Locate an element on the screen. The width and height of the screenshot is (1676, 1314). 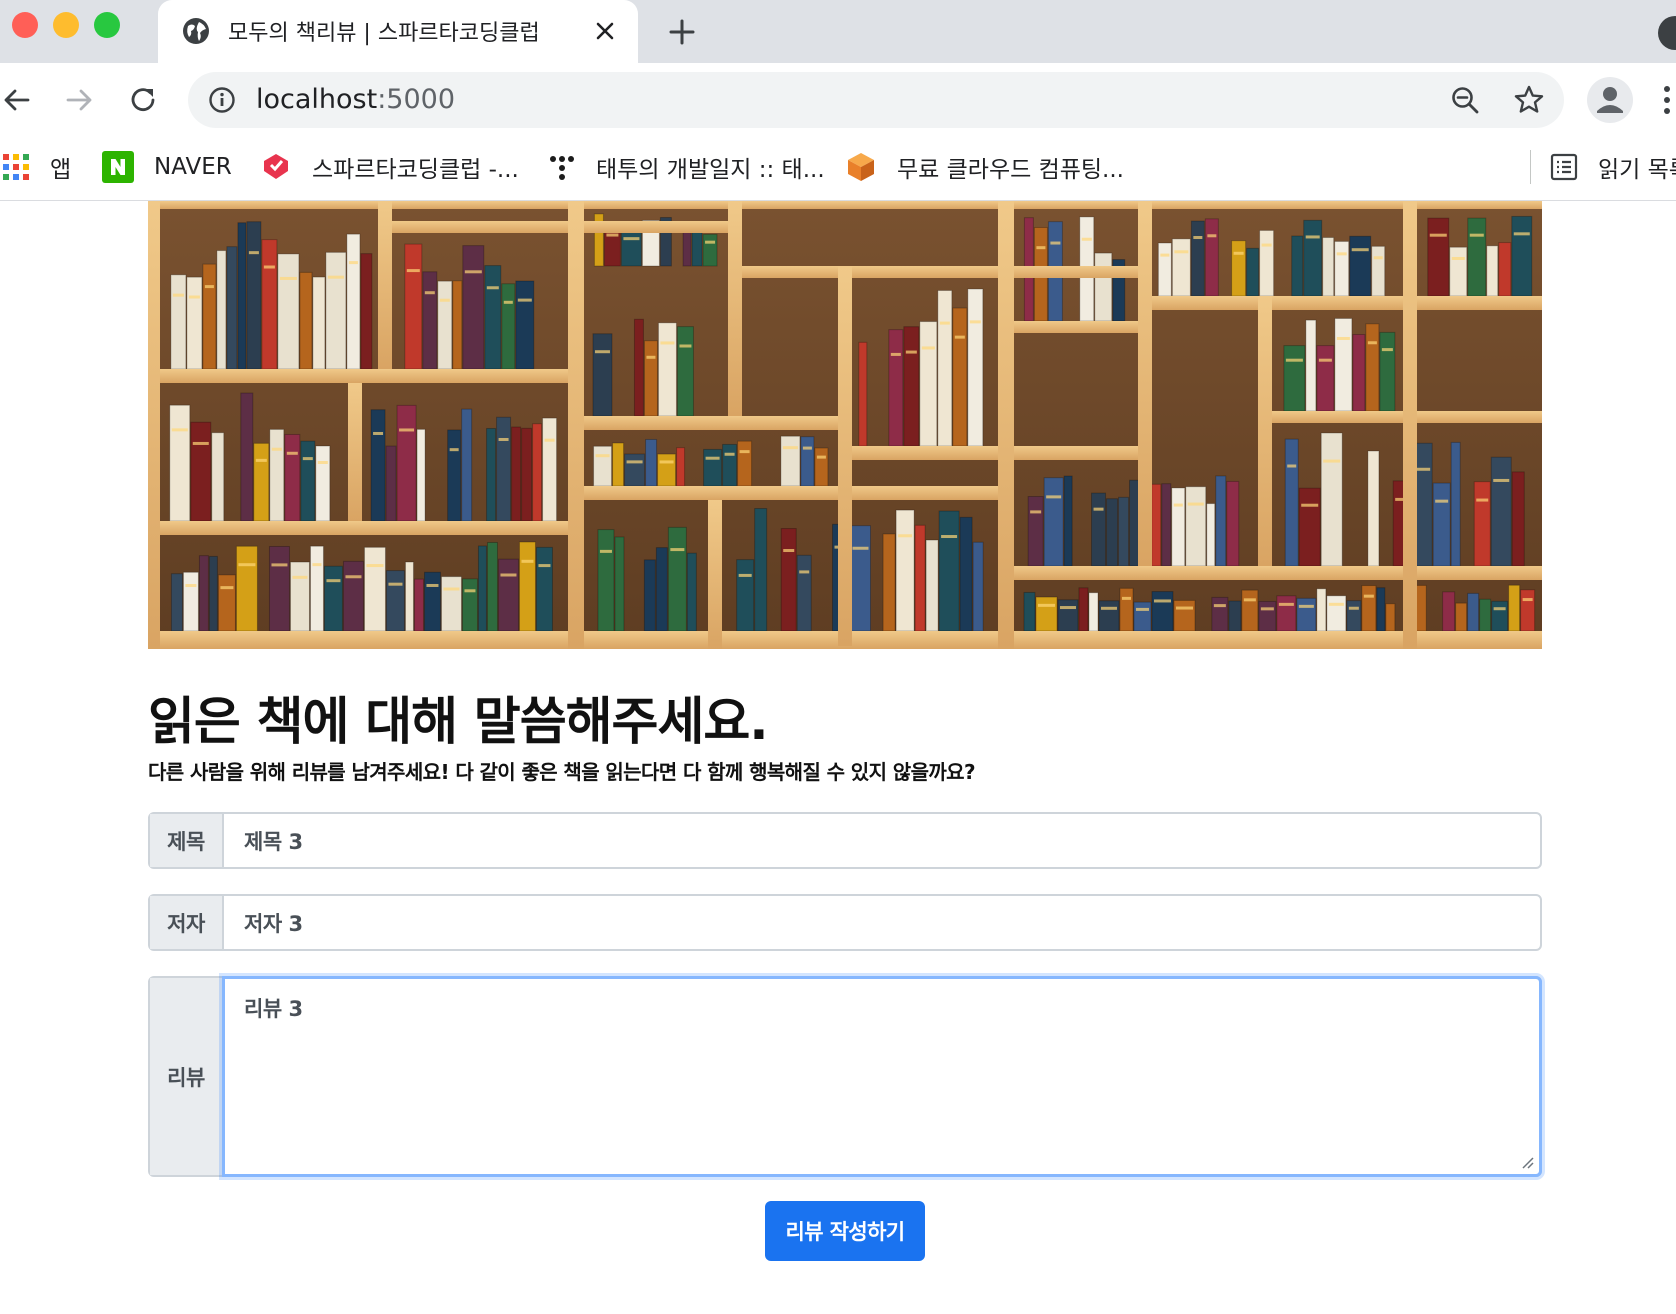
submit-review-button: 리뷰 작성하기 is located at coordinates (845, 1231).